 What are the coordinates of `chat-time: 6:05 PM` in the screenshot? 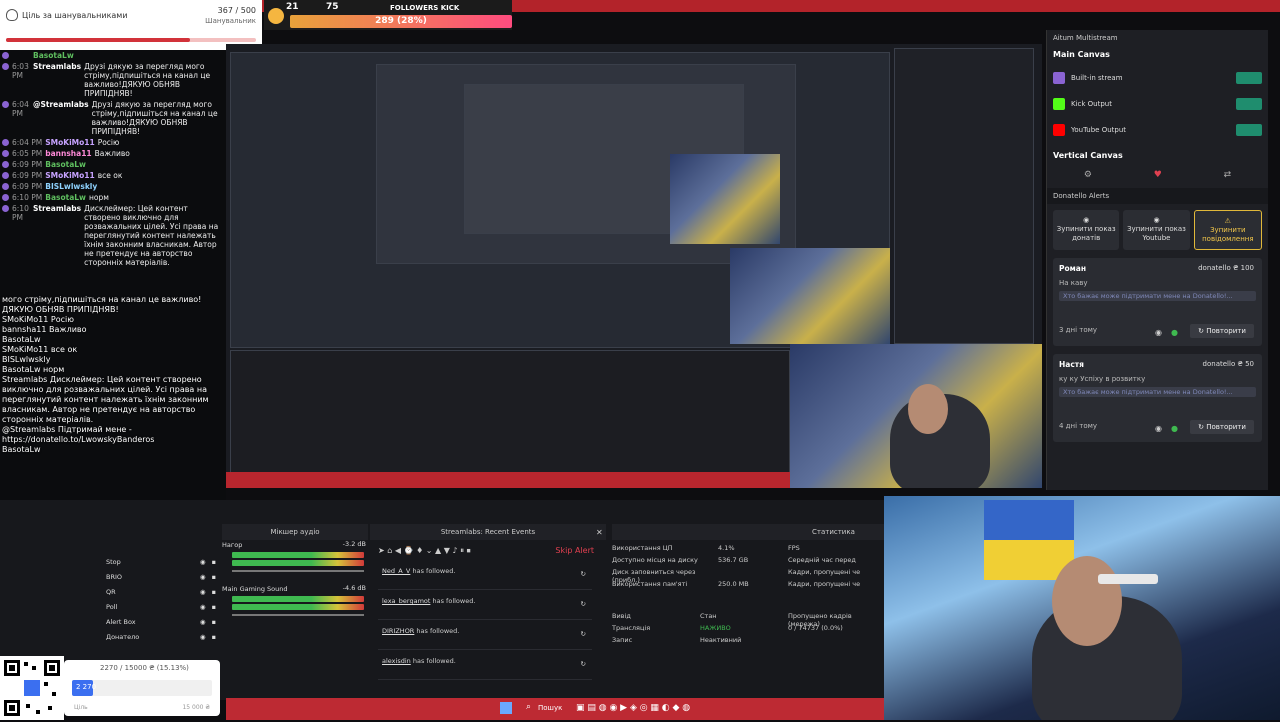 It's located at (27, 153).